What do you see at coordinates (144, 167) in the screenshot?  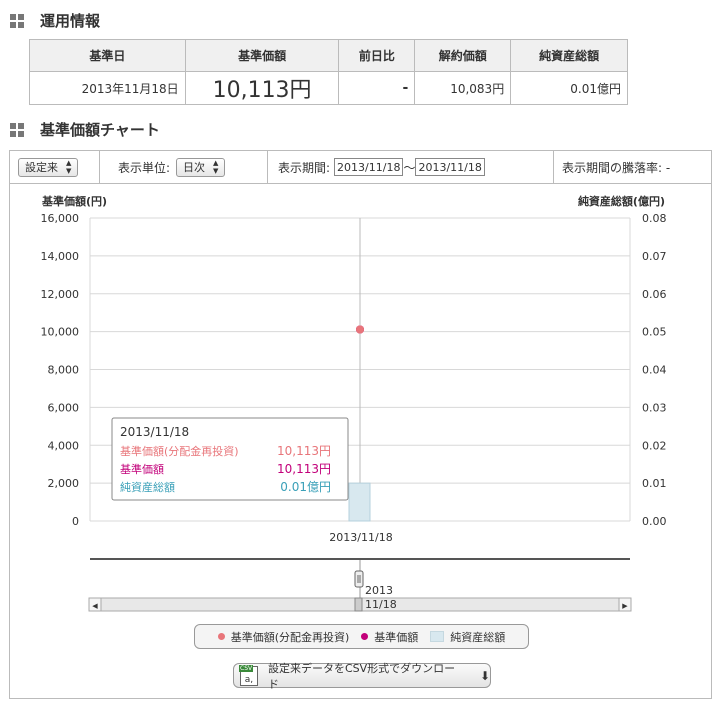 I see `unit-label: 表示単位:` at bounding box center [144, 167].